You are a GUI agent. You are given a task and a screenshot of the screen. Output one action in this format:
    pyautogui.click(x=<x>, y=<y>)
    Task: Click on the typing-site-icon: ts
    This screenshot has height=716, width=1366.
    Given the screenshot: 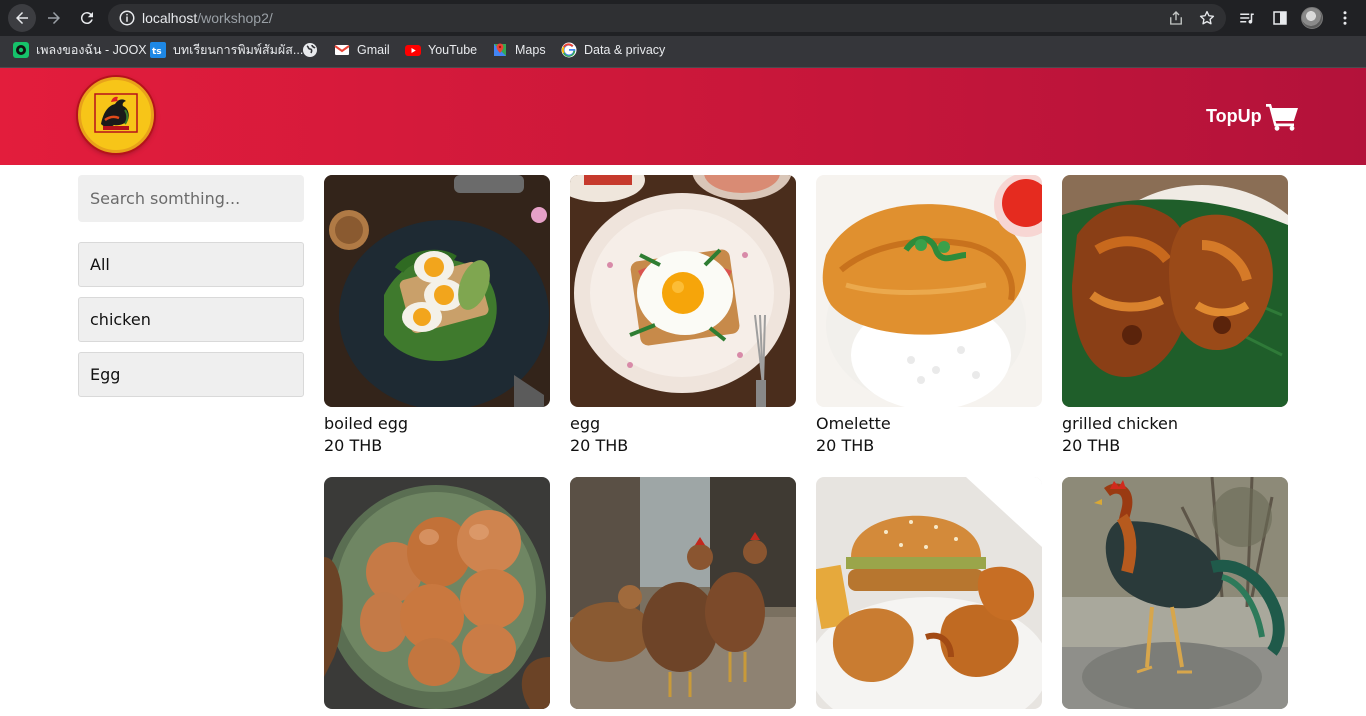 What is the action you would take?
    pyautogui.click(x=158, y=50)
    